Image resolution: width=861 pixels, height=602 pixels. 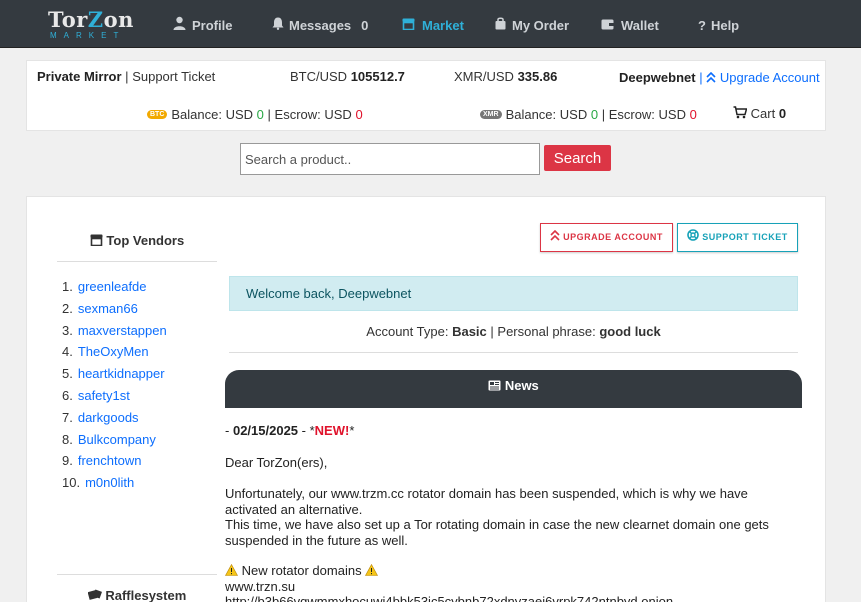 What do you see at coordinates (513, 293) in the screenshot?
I see `welcome-alert: Welcome back, Deepwebnet` at bounding box center [513, 293].